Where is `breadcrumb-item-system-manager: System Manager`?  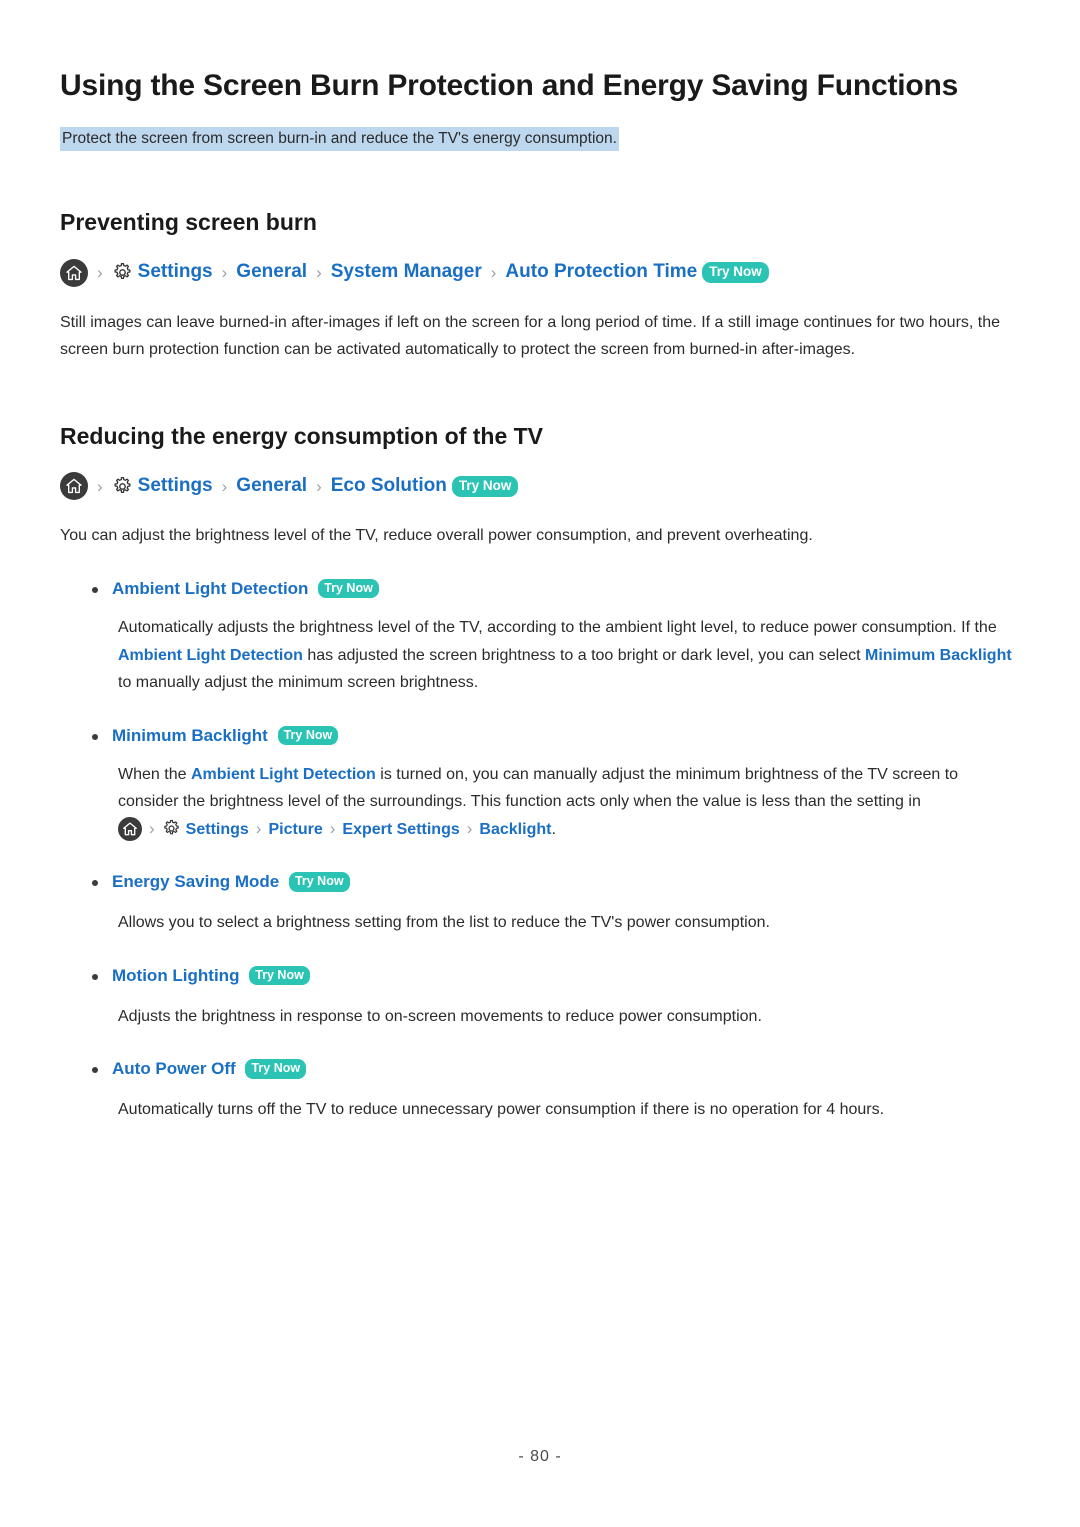
breadcrumb-item-system-manager: System Manager is located at coordinates (406, 272).